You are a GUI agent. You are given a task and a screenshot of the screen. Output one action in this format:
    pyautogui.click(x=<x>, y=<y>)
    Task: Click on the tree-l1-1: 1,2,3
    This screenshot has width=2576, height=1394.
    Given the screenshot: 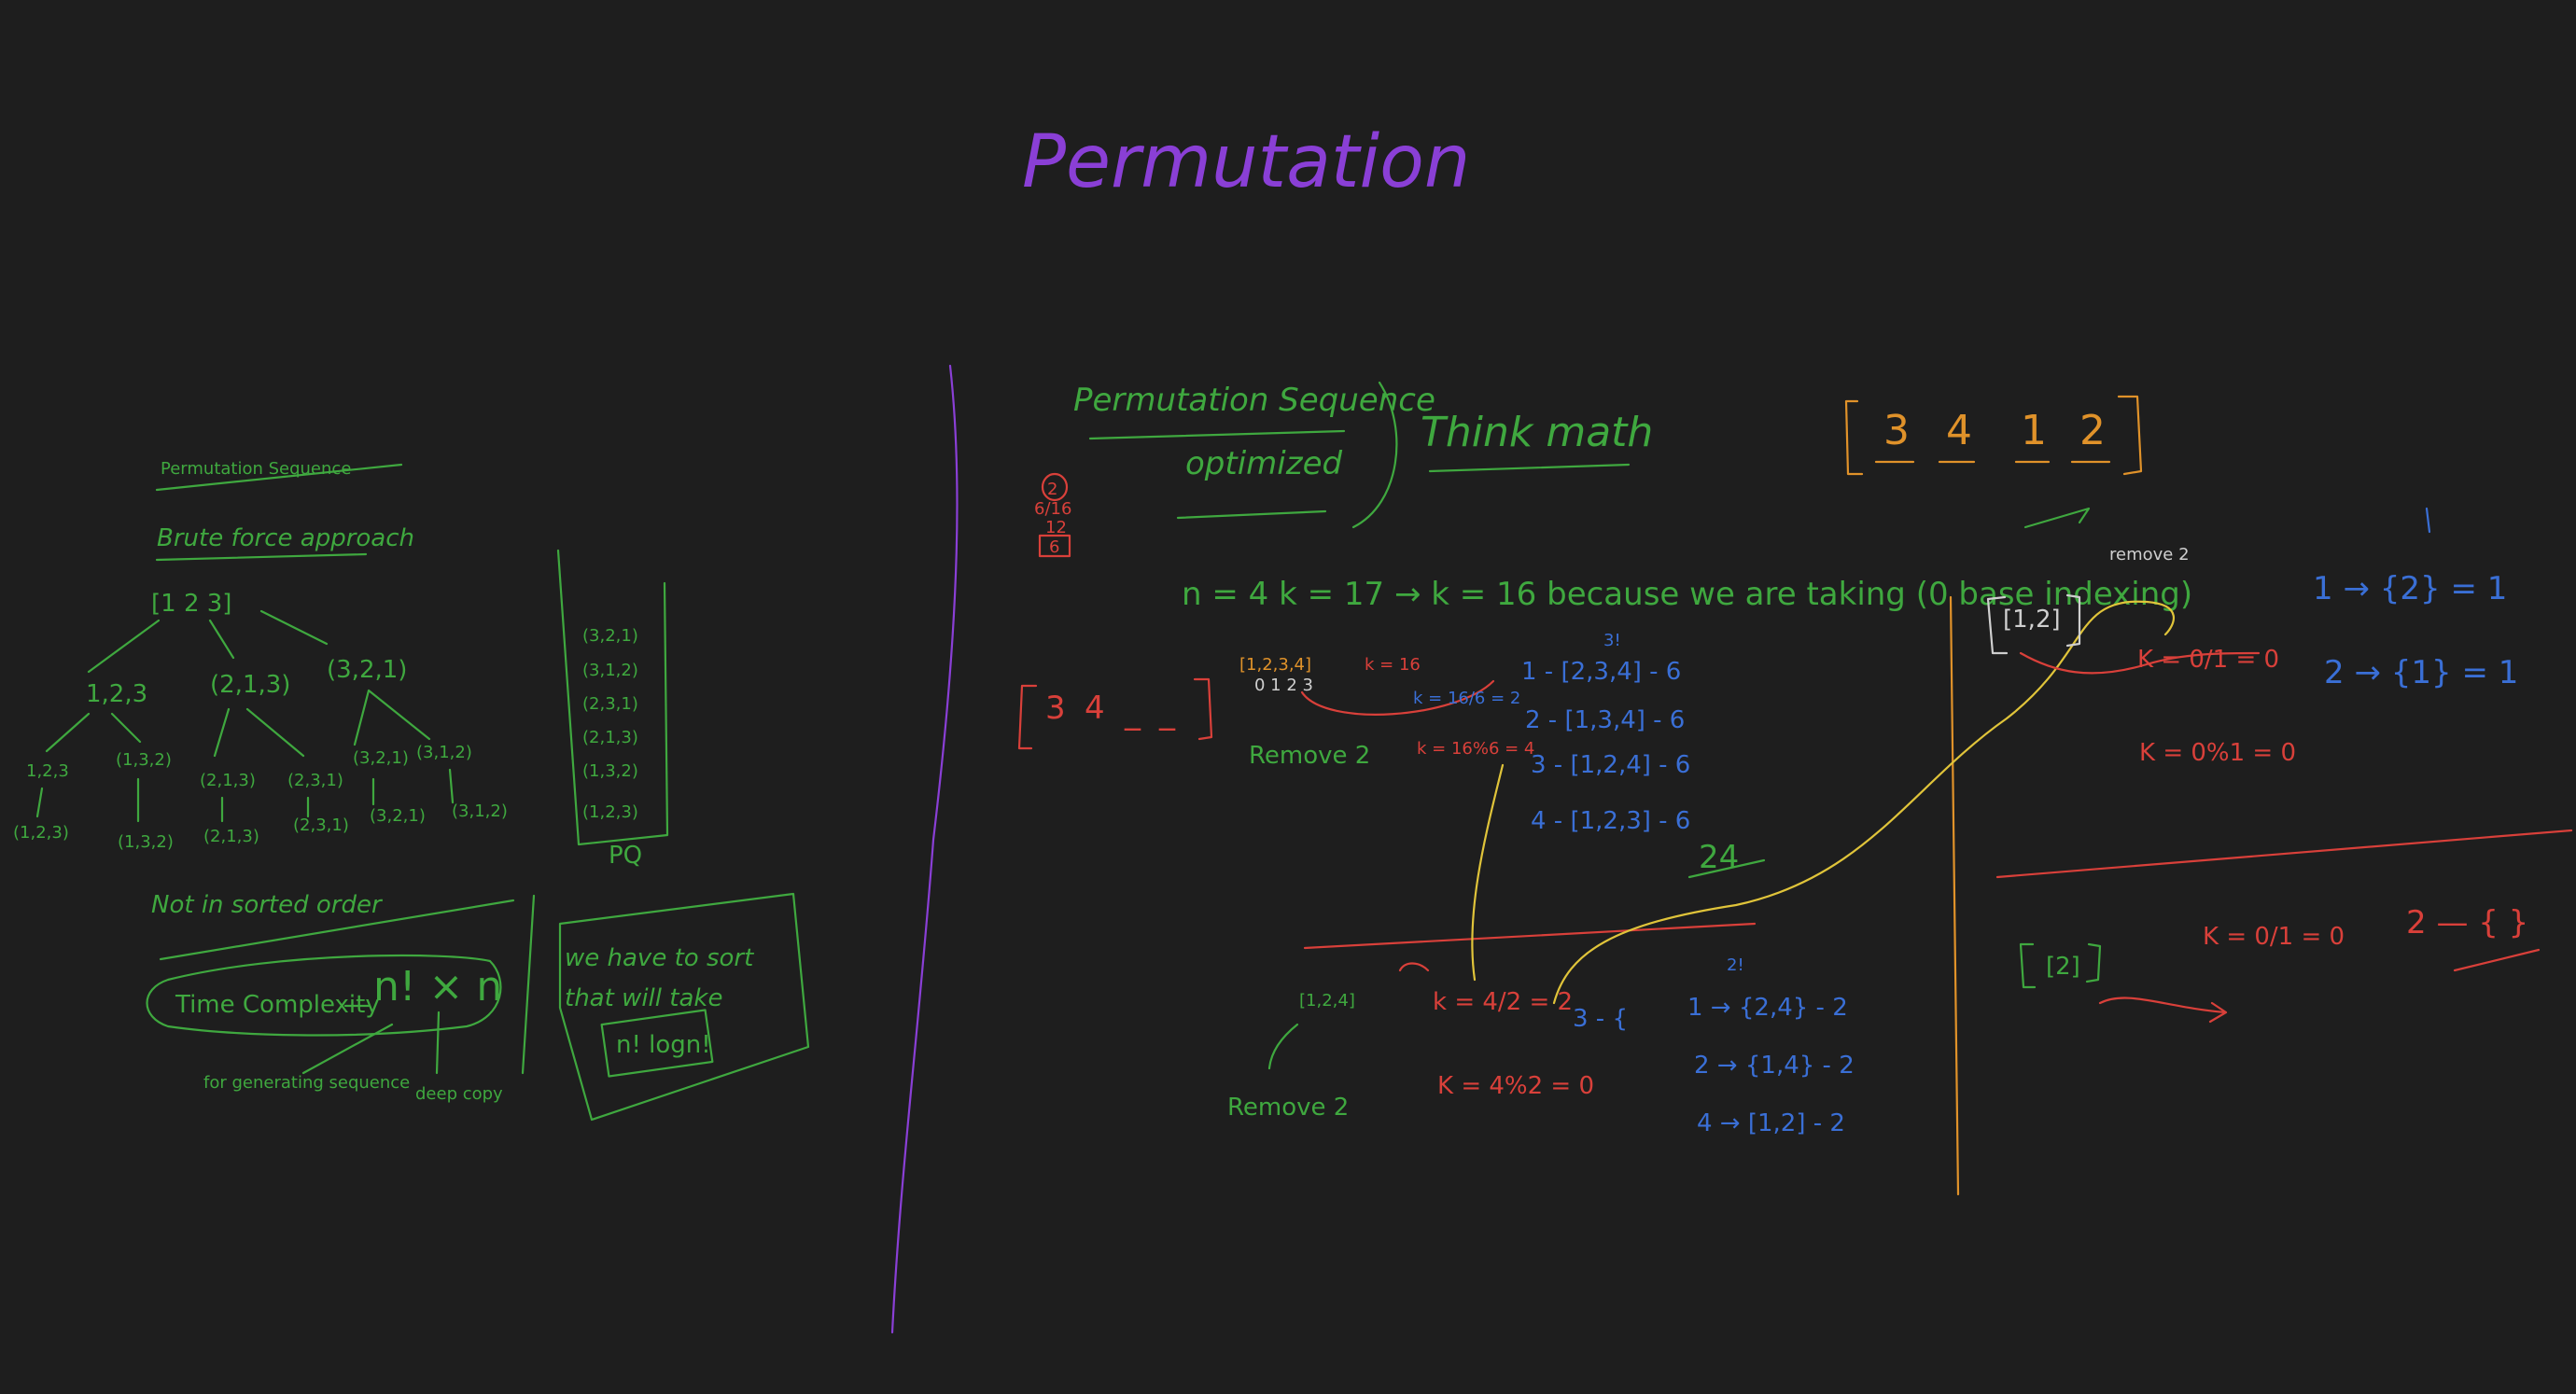 What is the action you would take?
    pyautogui.click(x=116, y=694)
    